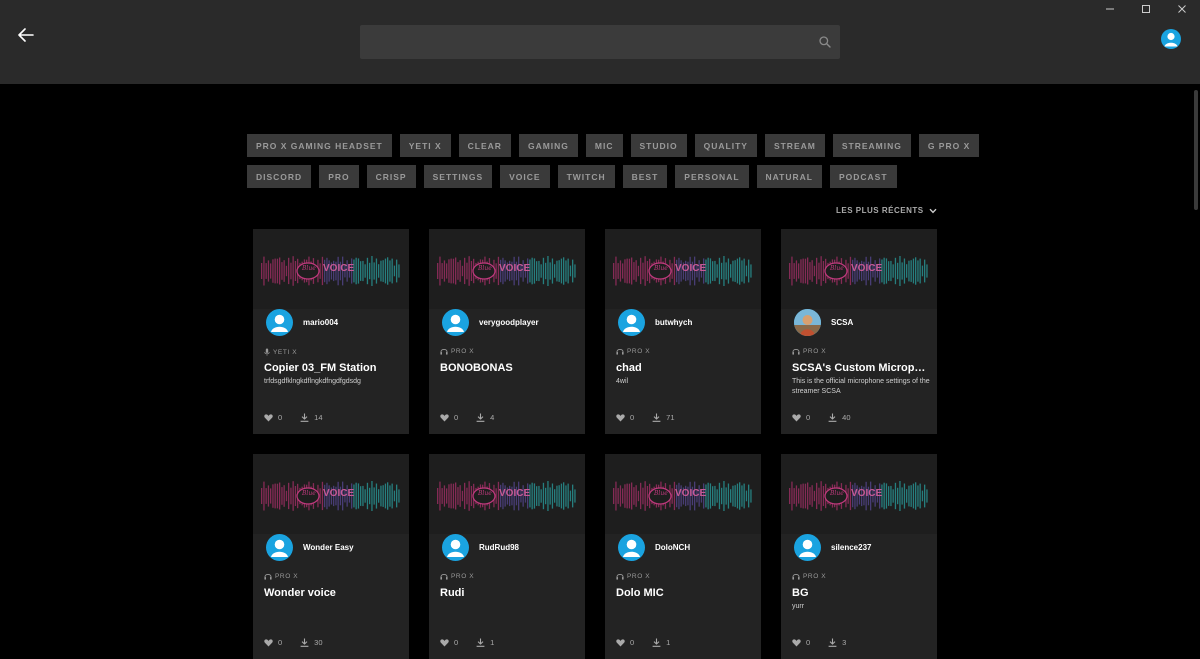  Describe the element at coordinates (796, 351) in the screenshot. I see `headset-icon` at that location.